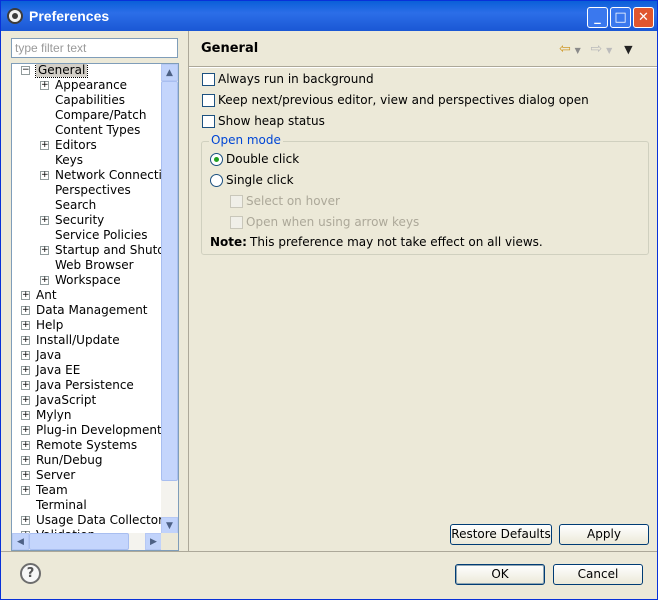  I want to click on single-click-radio, so click(216, 180).